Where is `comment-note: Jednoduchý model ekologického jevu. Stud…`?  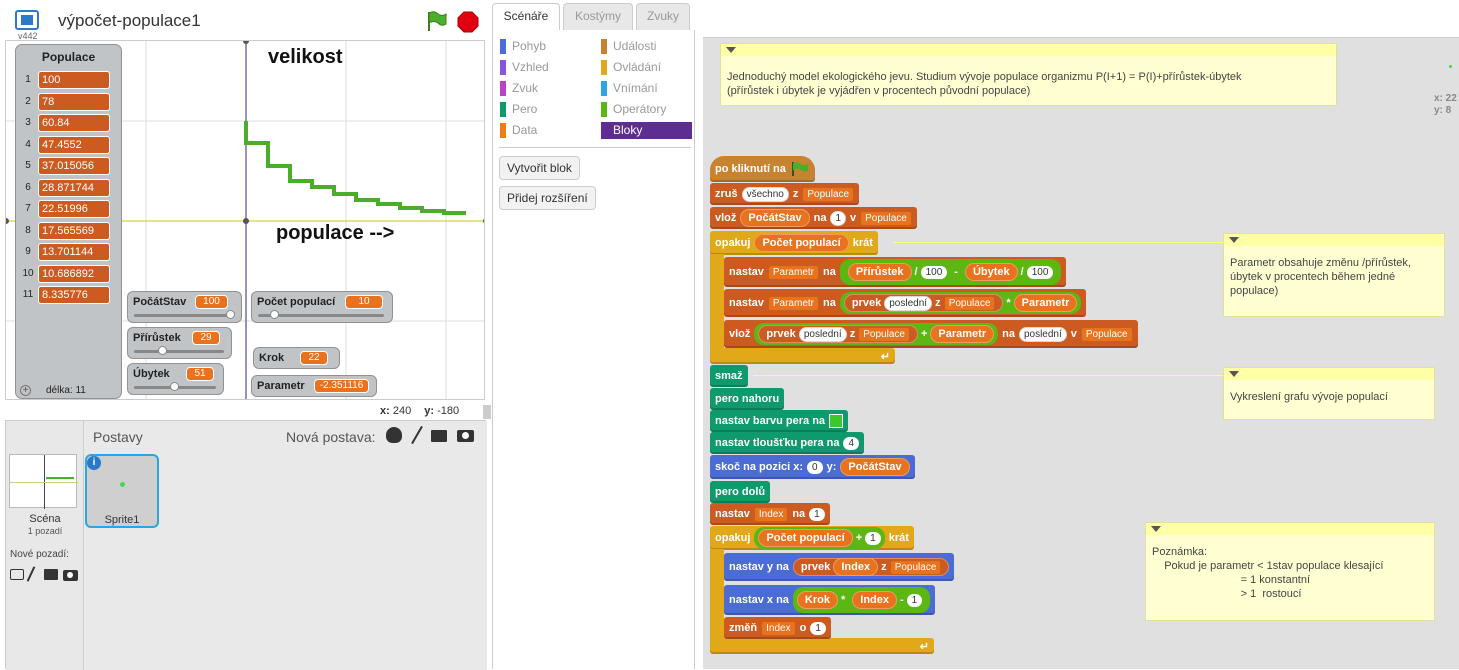 comment-note: Jednoduchý model ekologického jevu. Stud… is located at coordinates (1028, 74).